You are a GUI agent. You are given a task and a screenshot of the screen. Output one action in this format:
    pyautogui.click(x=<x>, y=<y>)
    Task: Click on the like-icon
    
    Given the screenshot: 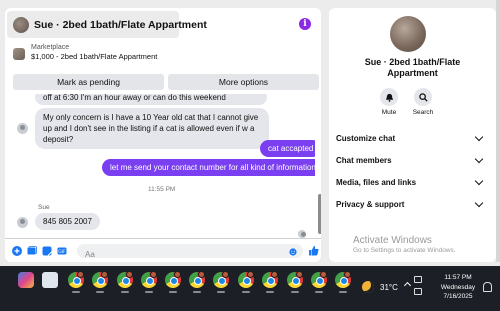 What is the action you would take?
    pyautogui.click(x=313, y=250)
    